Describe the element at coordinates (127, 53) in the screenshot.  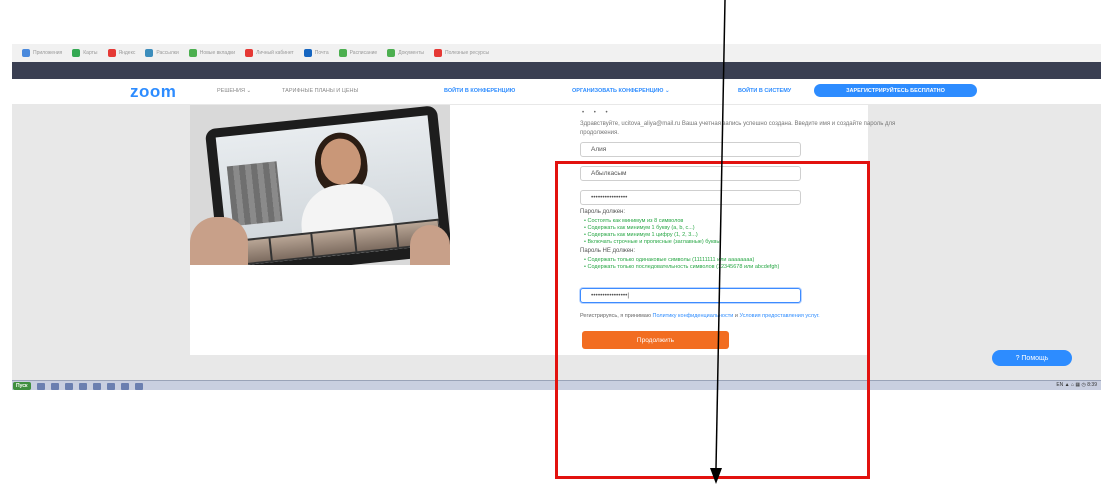
I see `bookmark-label: Яндекс` at that location.